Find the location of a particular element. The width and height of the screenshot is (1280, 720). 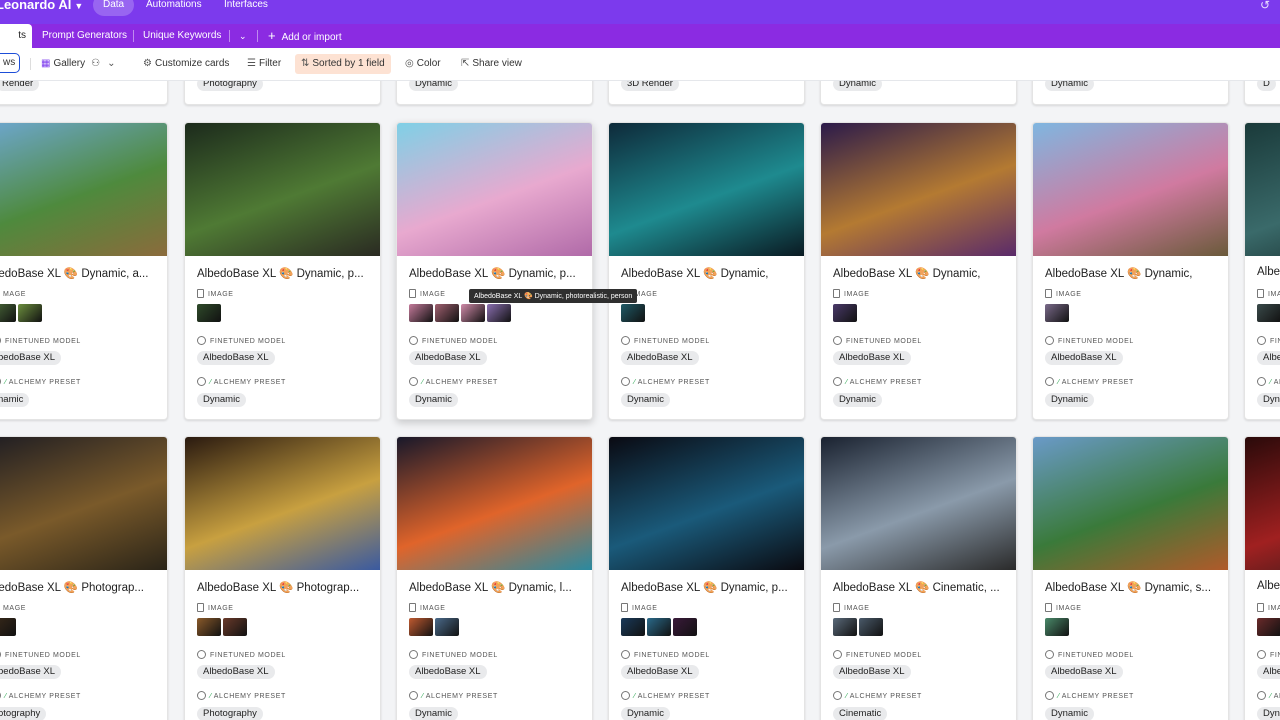

base-title: Leonardo AI ▼ is located at coordinates (41, 6).